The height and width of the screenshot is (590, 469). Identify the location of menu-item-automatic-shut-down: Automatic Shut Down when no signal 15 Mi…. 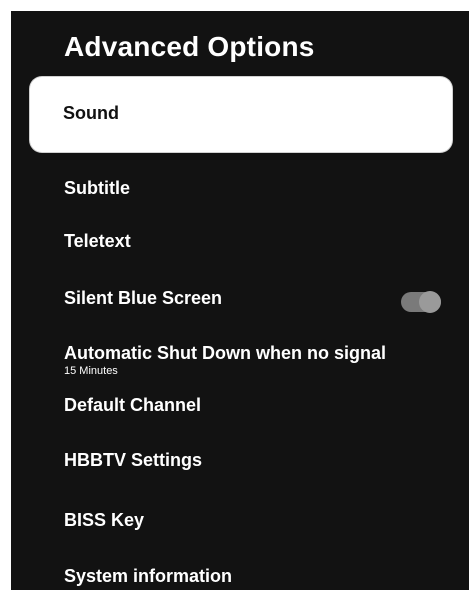
(256, 360).